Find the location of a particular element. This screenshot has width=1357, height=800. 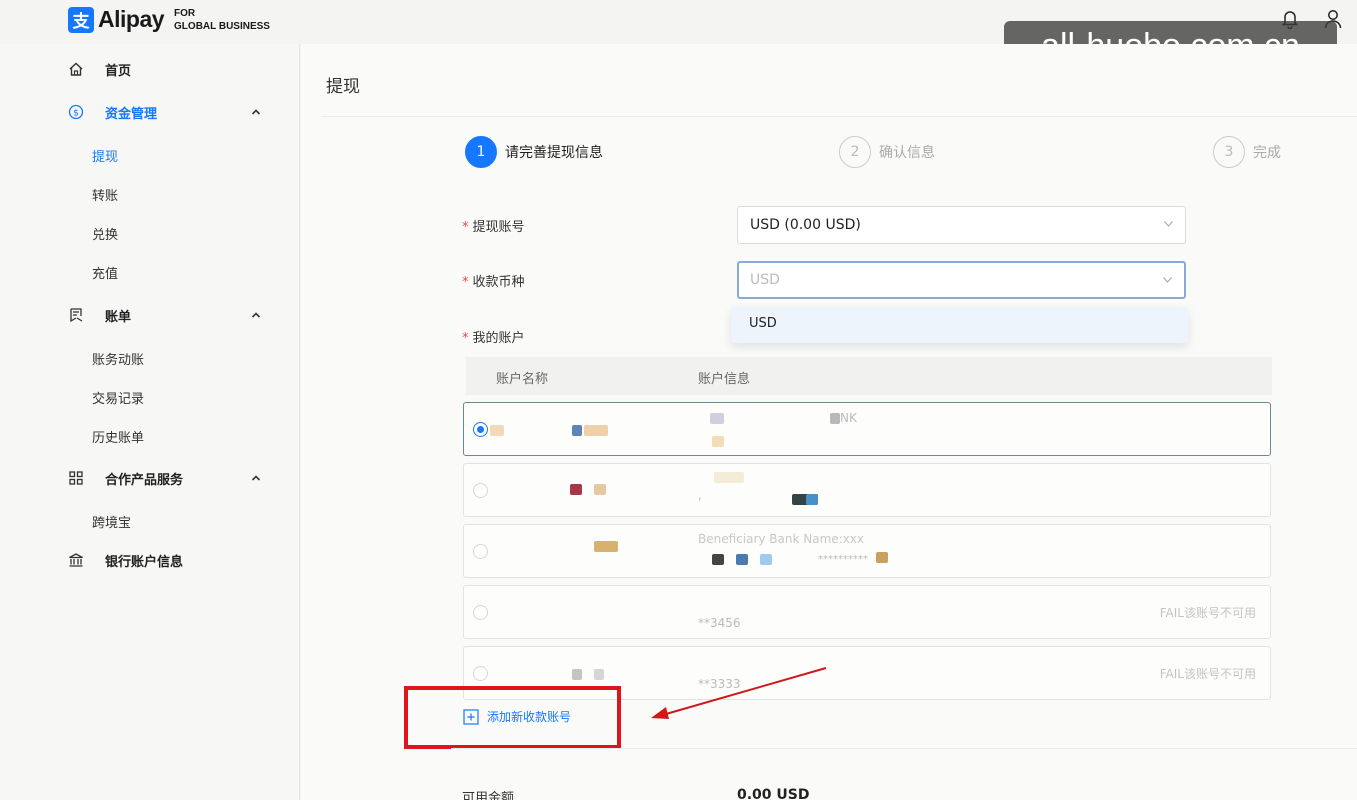

step-number: 3 is located at coordinates (1229, 152).